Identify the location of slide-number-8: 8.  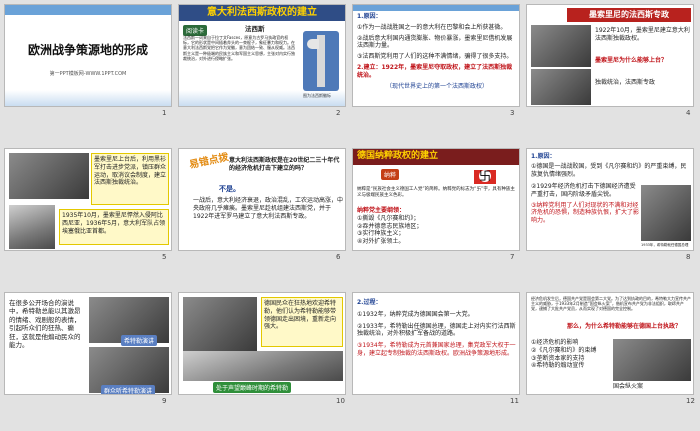
(688, 257).